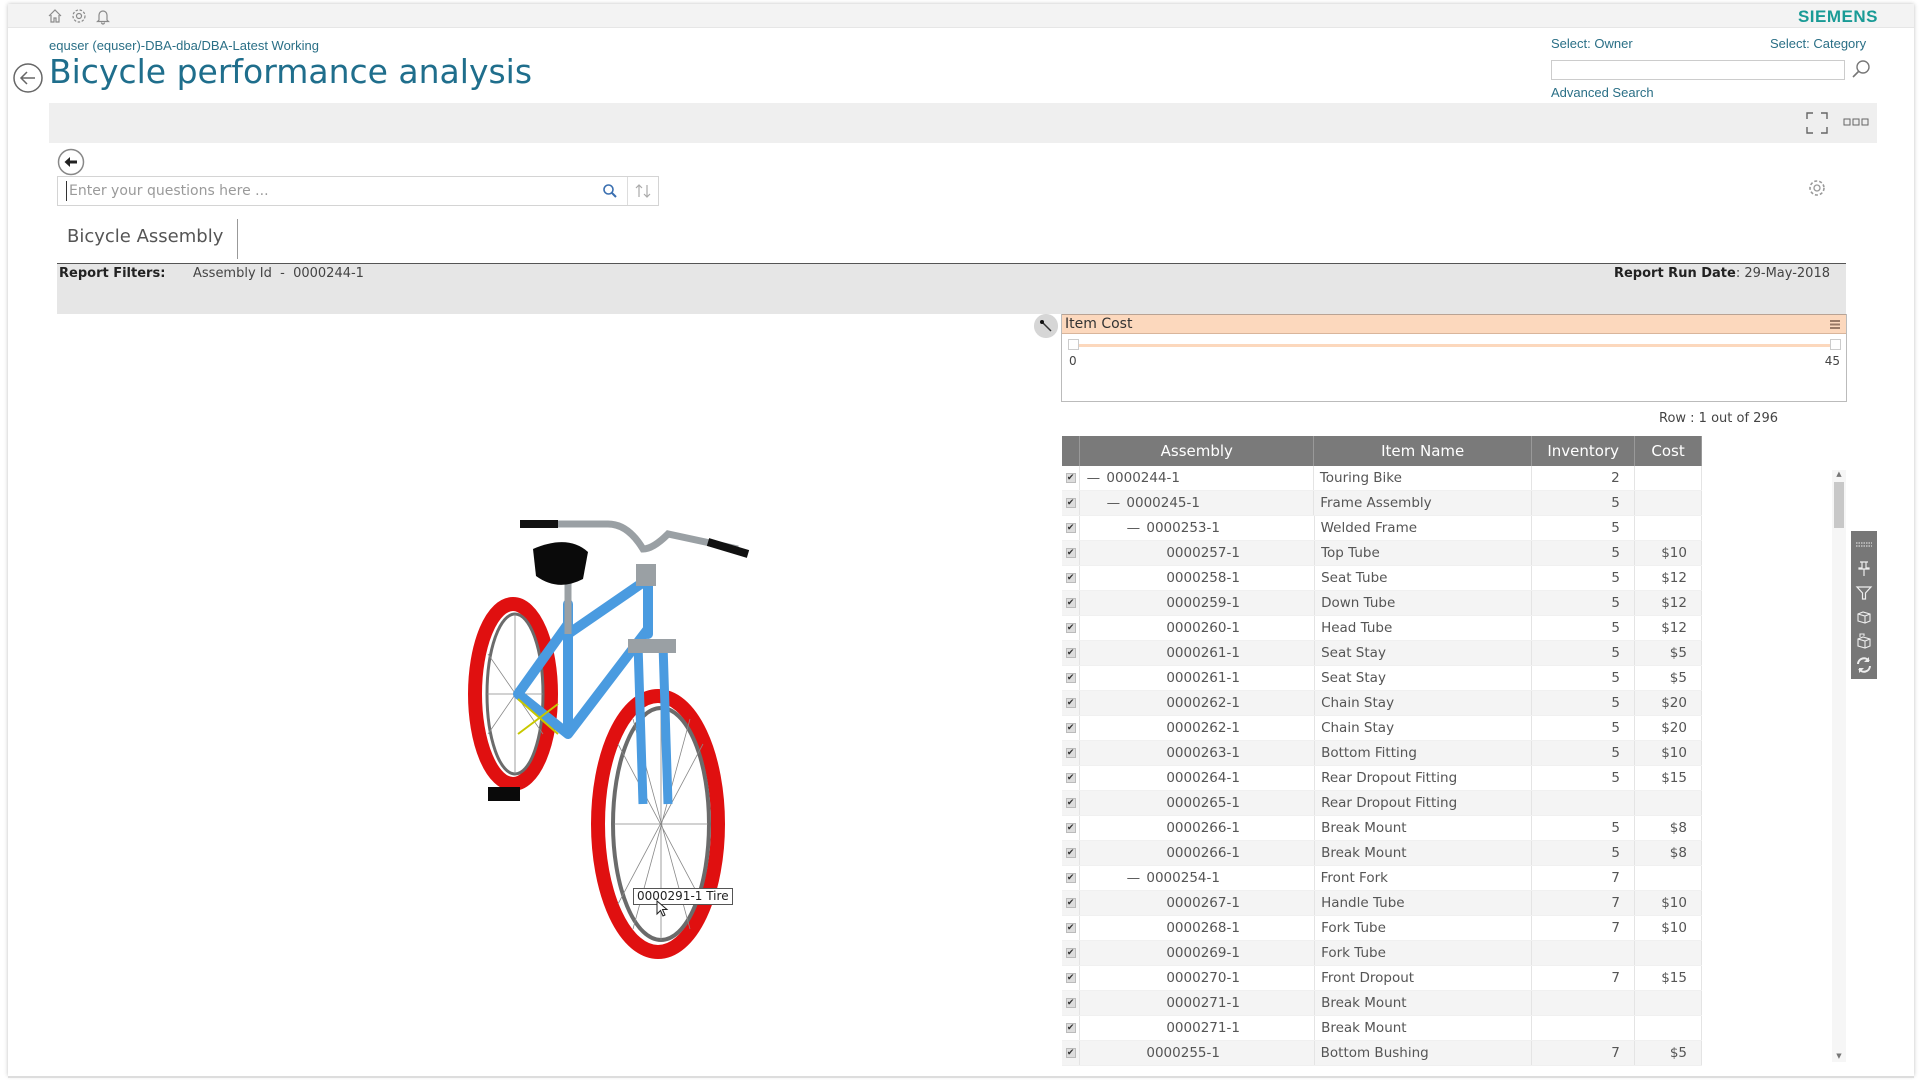  What do you see at coordinates (628, 734) in the screenshot?
I see `bicycle-3d-viewer` at bounding box center [628, 734].